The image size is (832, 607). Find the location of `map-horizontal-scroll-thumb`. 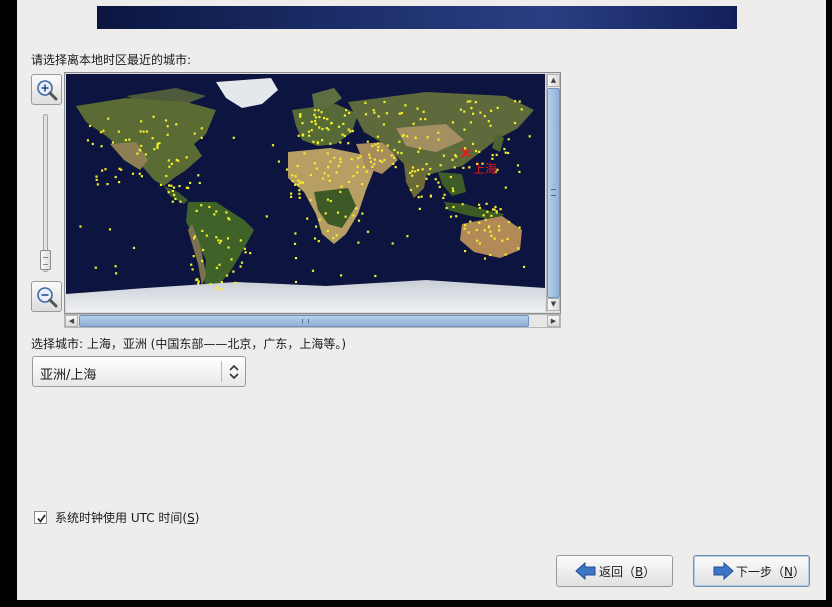

map-horizontal-scroll-thumb is located at coordinates (304, 321).